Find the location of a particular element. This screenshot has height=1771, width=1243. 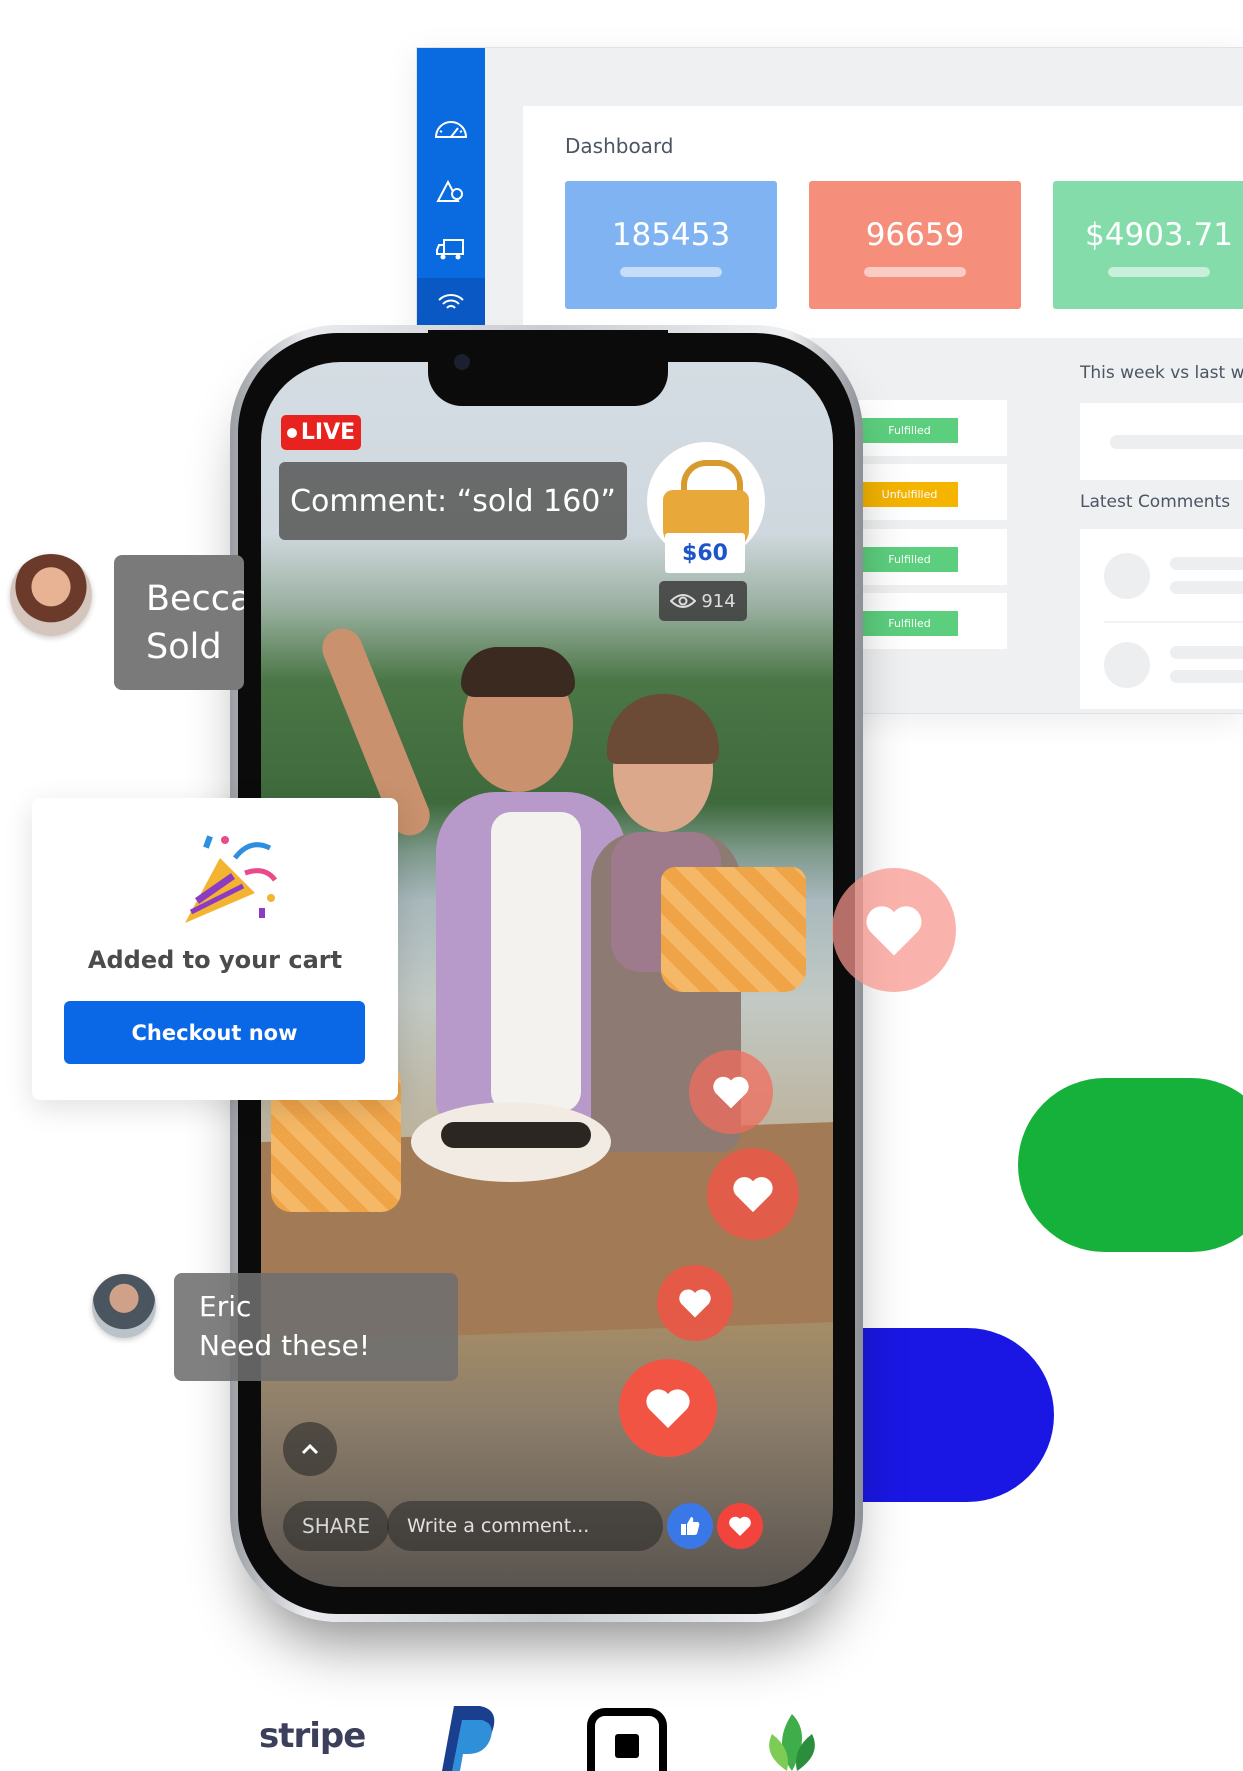

stat-card-revenue: $4903.71 is located at coordinates (1148, 245).